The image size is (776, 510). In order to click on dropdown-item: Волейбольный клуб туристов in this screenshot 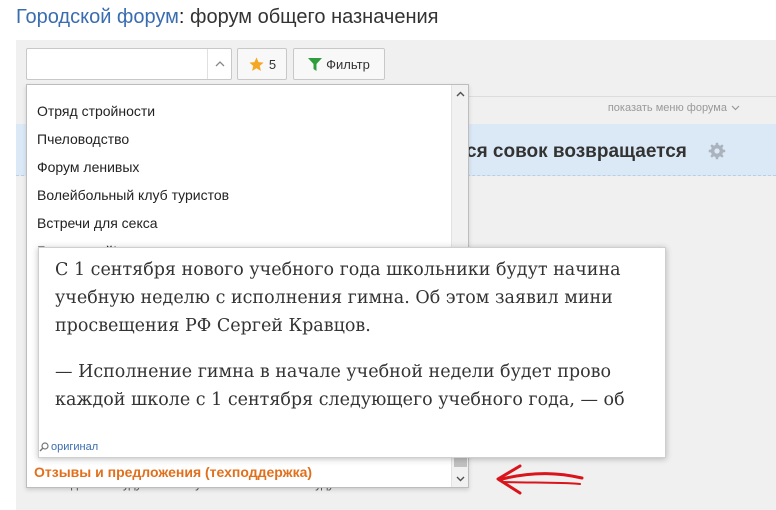, I will do `click(239, 195)`.